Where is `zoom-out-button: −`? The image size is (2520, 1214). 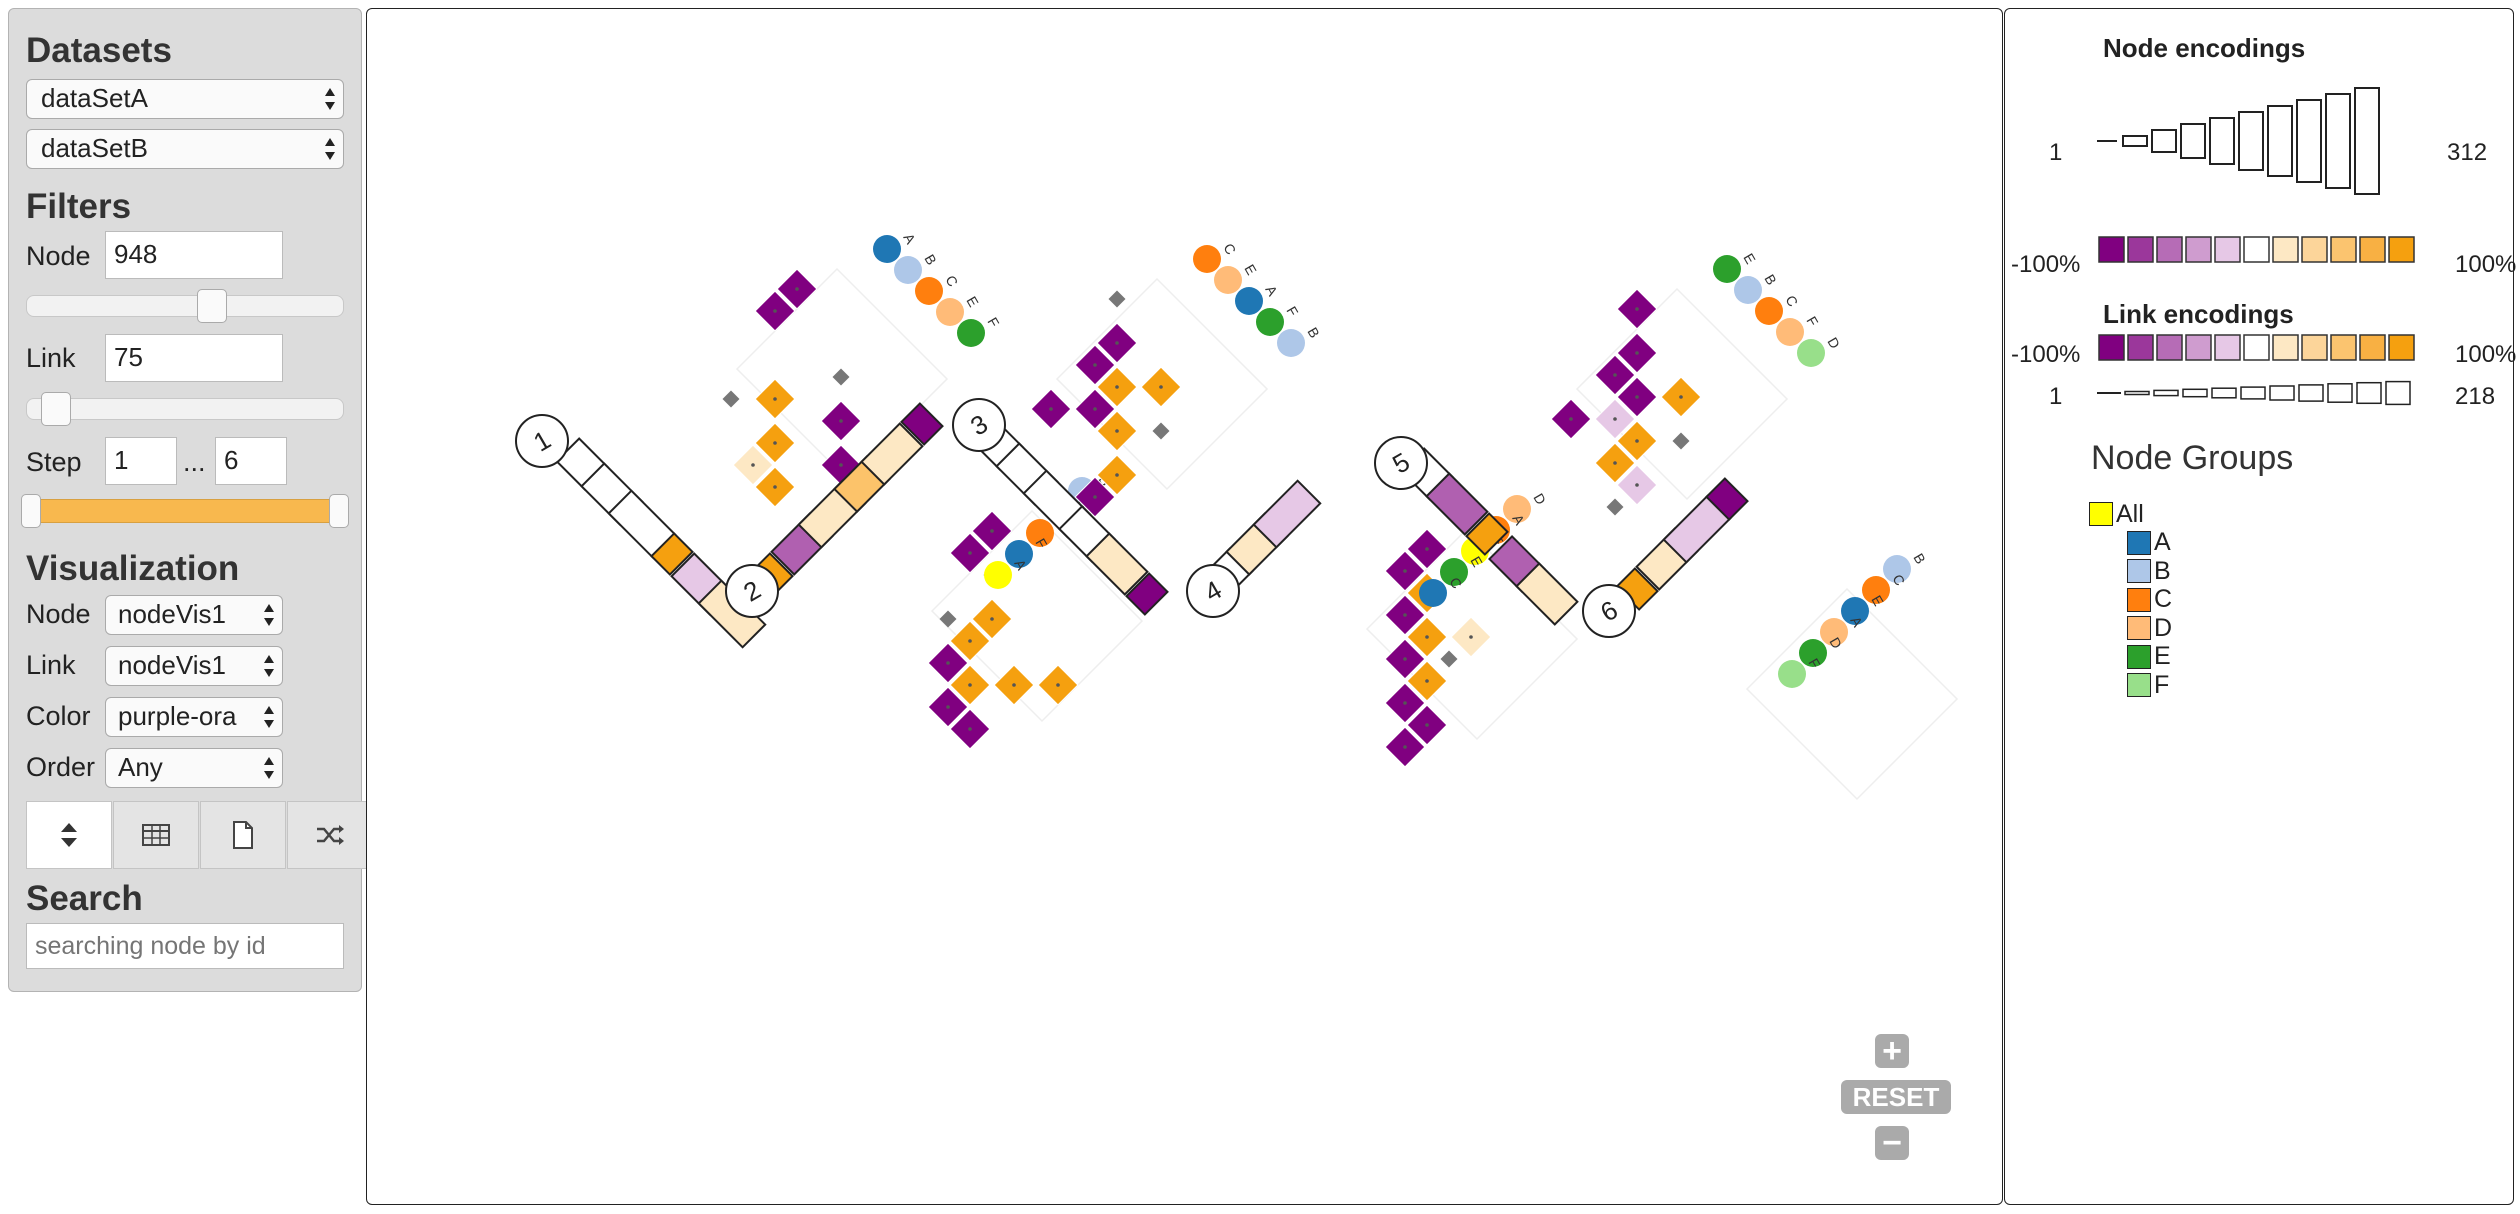
zoom-out-button: − is located at coordinates (1892, 1143).